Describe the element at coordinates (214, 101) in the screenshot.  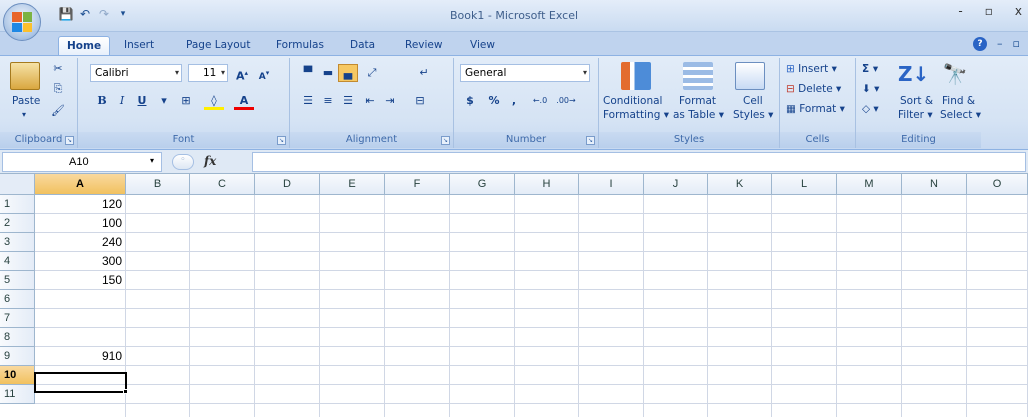
I see `fill-color-icon: ◊` at that location.